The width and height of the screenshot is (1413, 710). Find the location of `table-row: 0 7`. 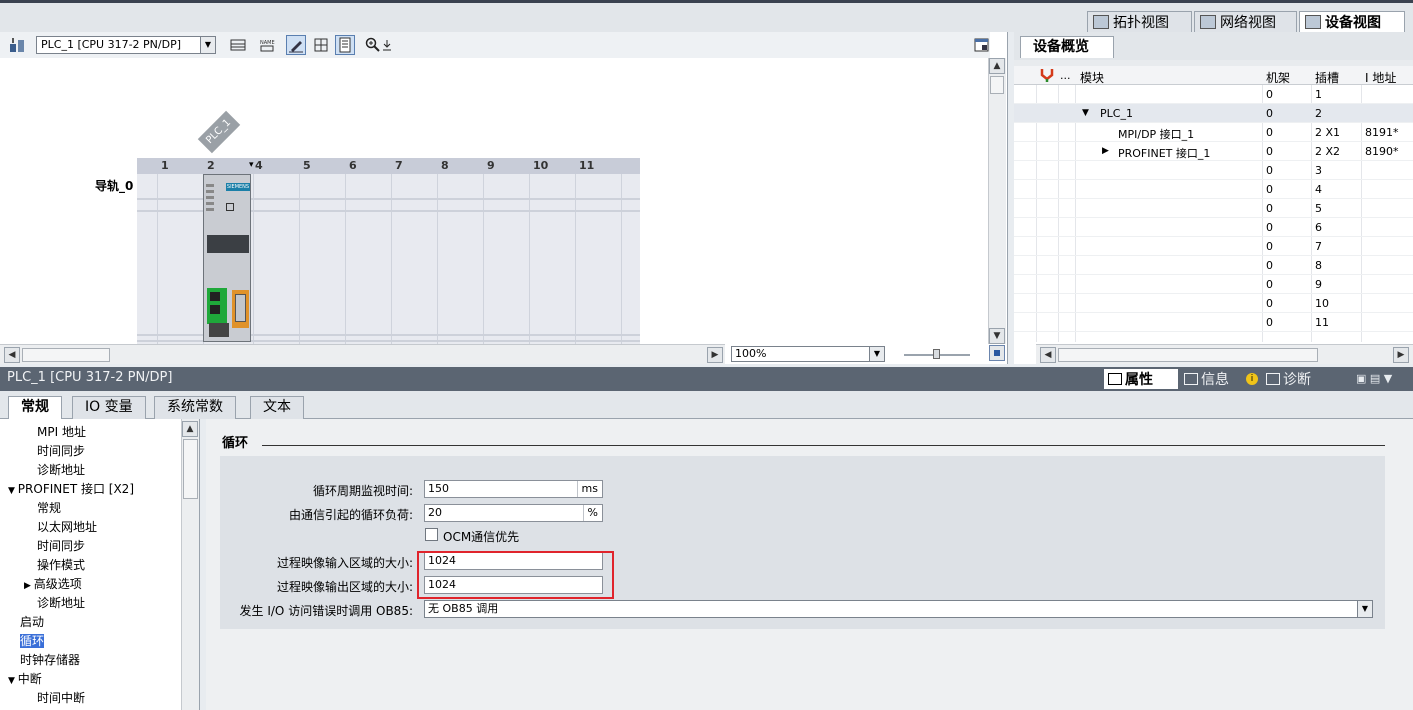

table-row: 0 7 is located at coordinates (1213, 246).